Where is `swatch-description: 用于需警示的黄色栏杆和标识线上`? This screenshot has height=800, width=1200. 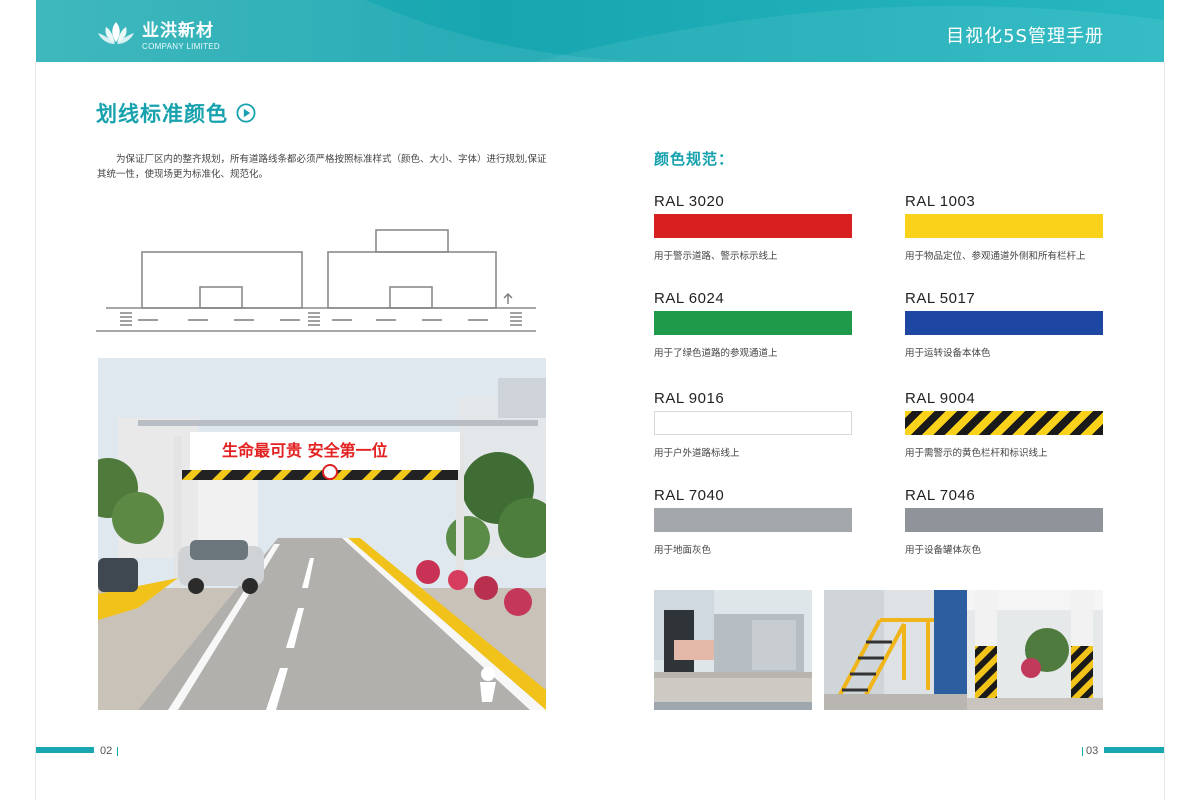 swatch-description: 用于需警示的黄色栏杆和标识线上 is located at coordinates (976, 453).